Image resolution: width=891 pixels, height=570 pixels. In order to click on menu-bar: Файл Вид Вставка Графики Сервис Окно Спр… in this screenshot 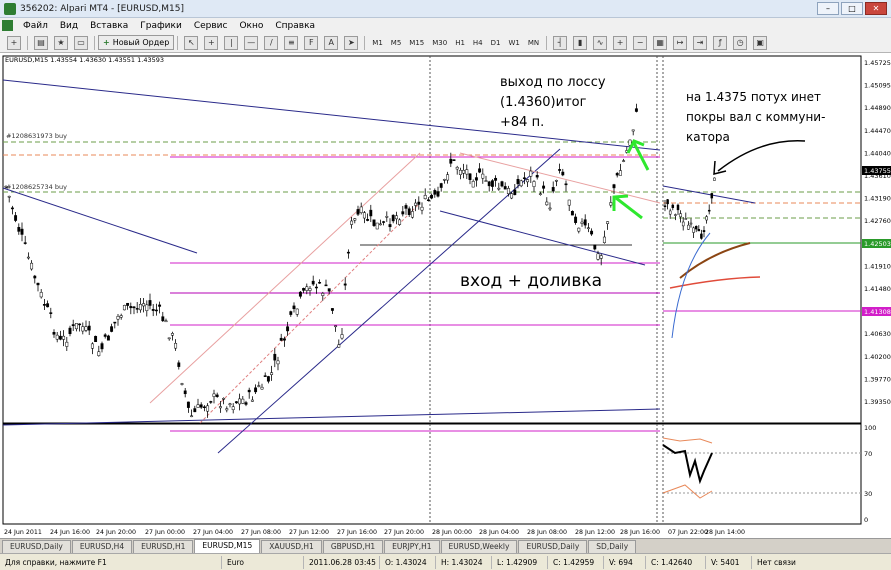, I will do `click(445, 25)`.